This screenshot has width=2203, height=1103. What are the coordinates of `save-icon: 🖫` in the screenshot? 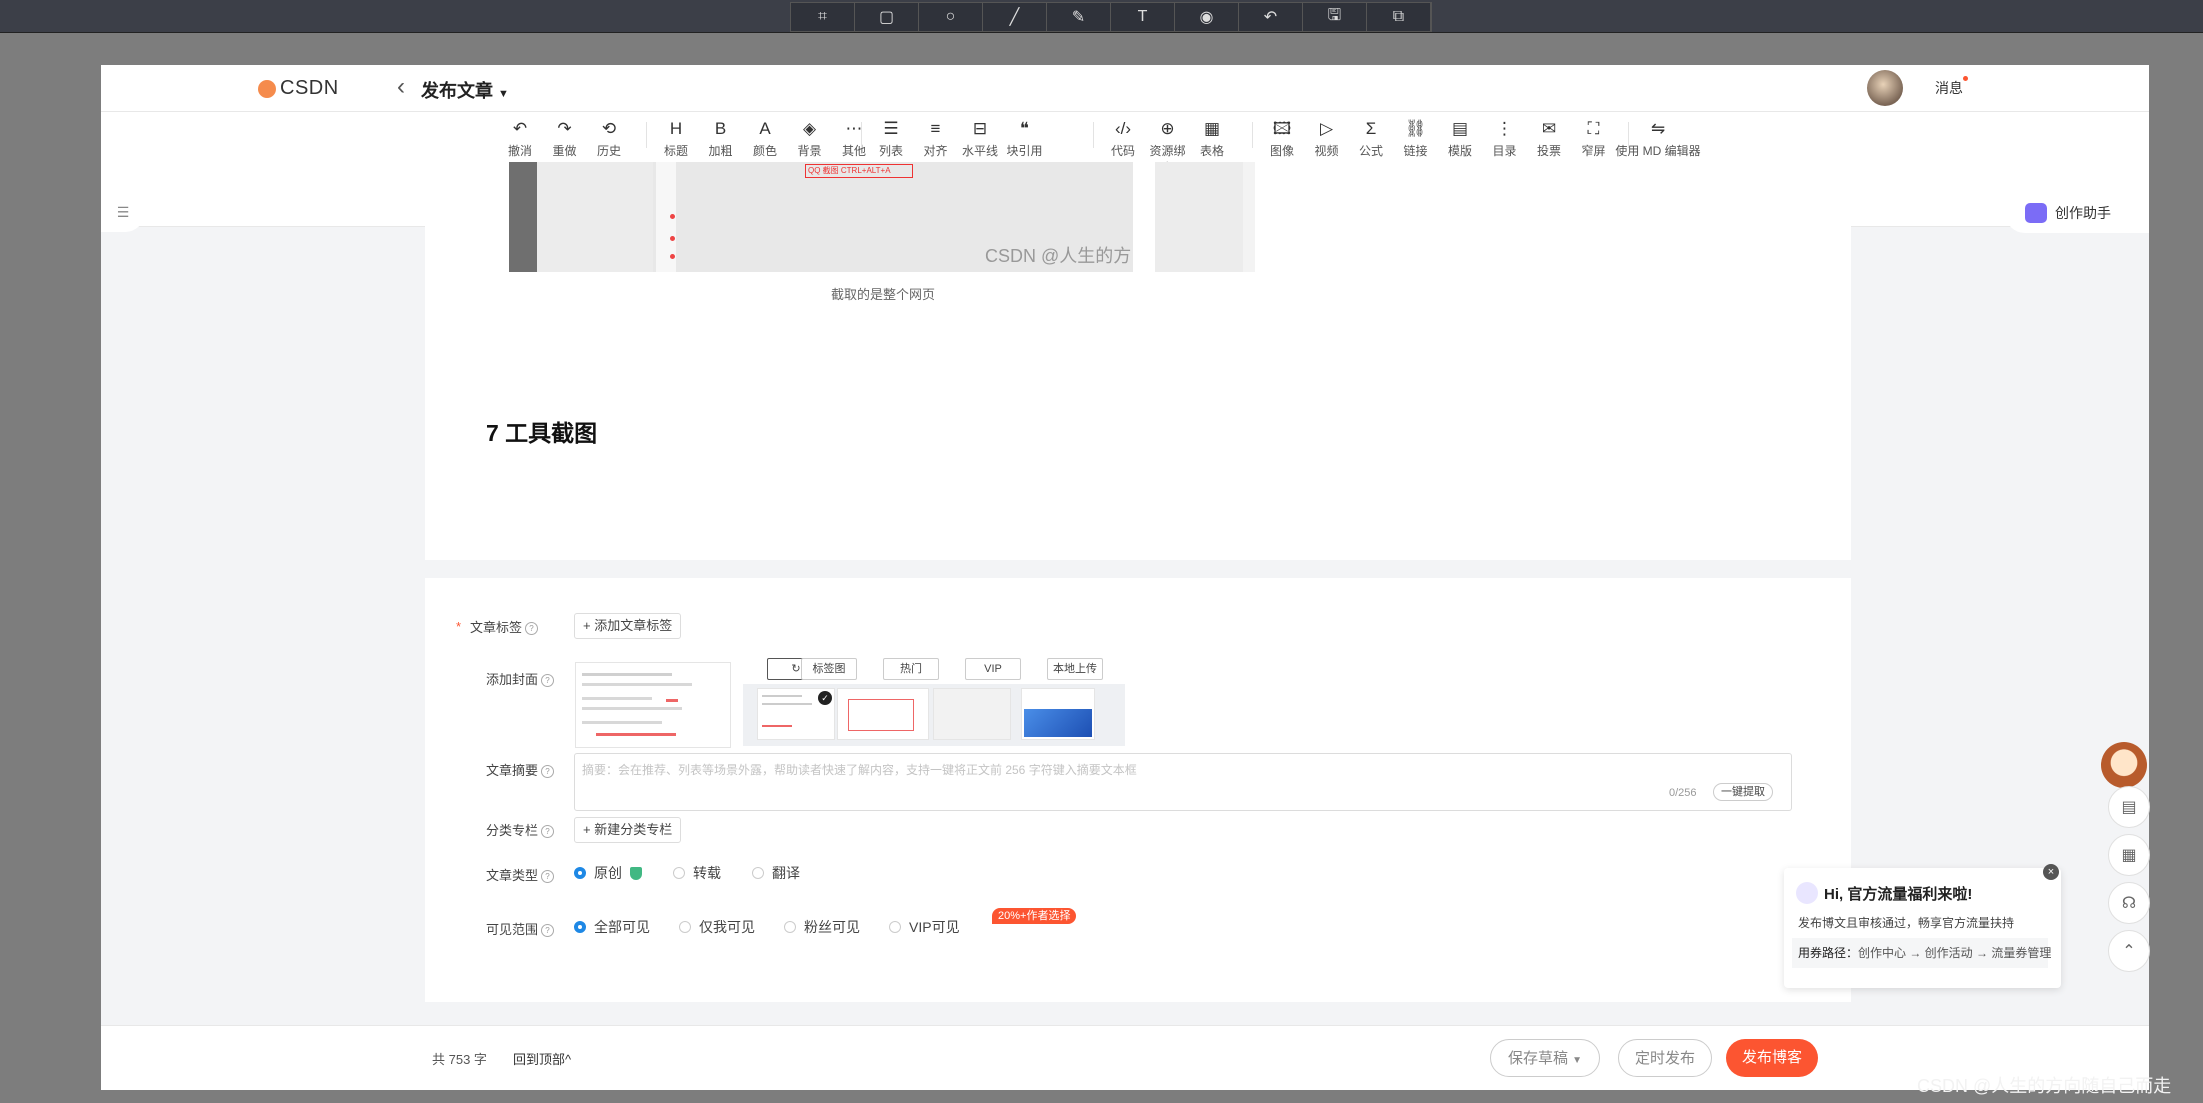 It's located at (1335, 17).